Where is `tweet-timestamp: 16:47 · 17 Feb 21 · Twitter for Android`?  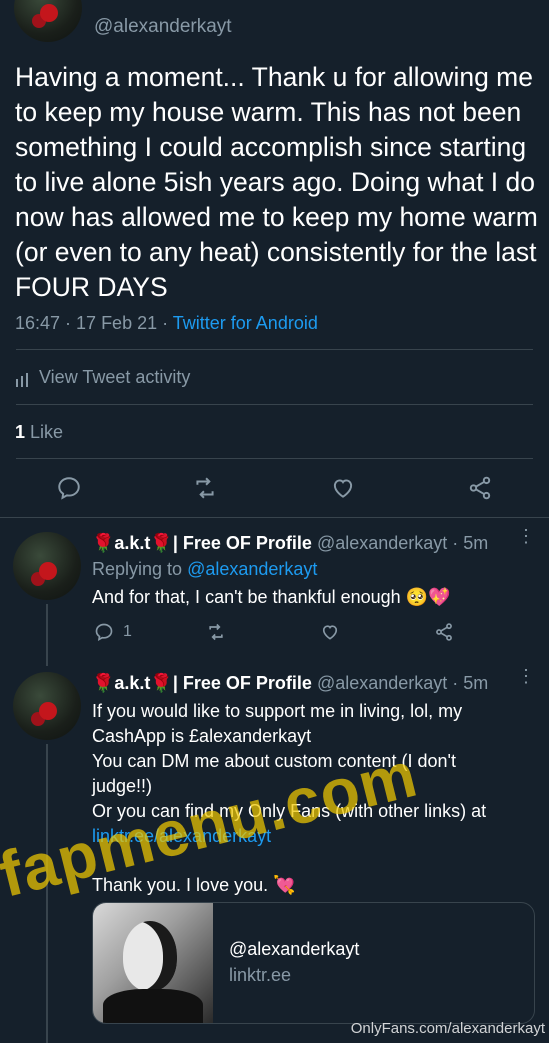
tweet-timestamp: 16:47 · 17 Feb 21 · Twitter for Android is located at coordinates (166, 323).